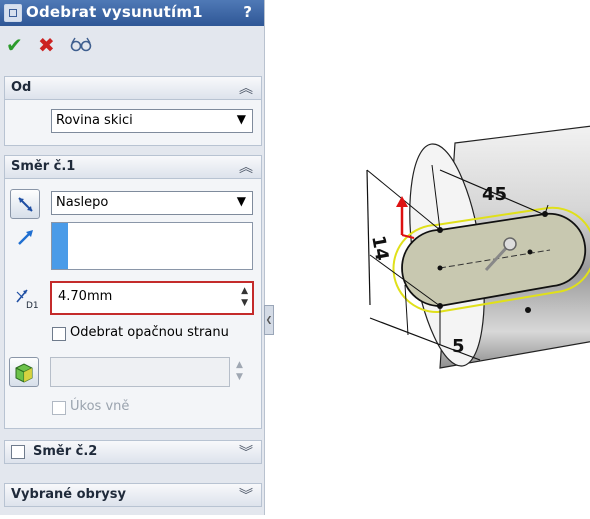 The width and height of the screenshot is (590, 519). I want to click on depth-spinner: ▲ ▼, so click(244, 297).